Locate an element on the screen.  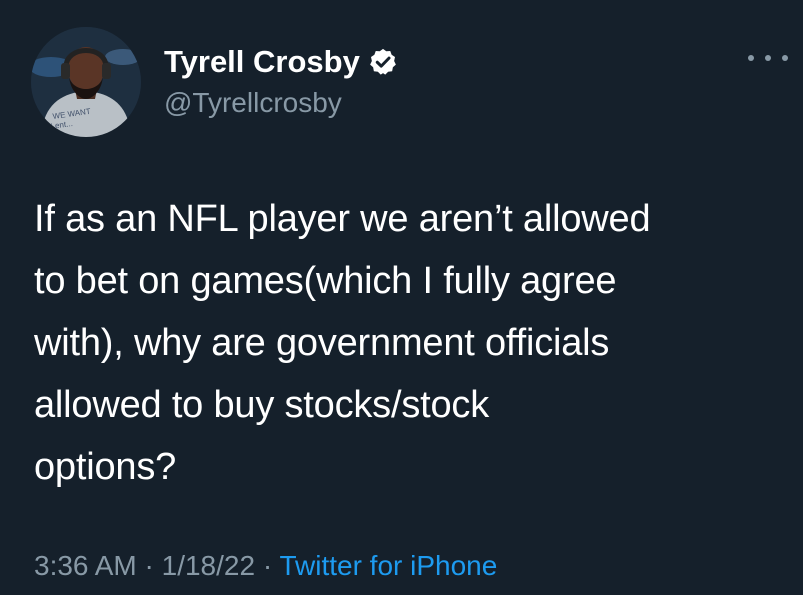
more-options-icon is located at coordinates (768, 58).